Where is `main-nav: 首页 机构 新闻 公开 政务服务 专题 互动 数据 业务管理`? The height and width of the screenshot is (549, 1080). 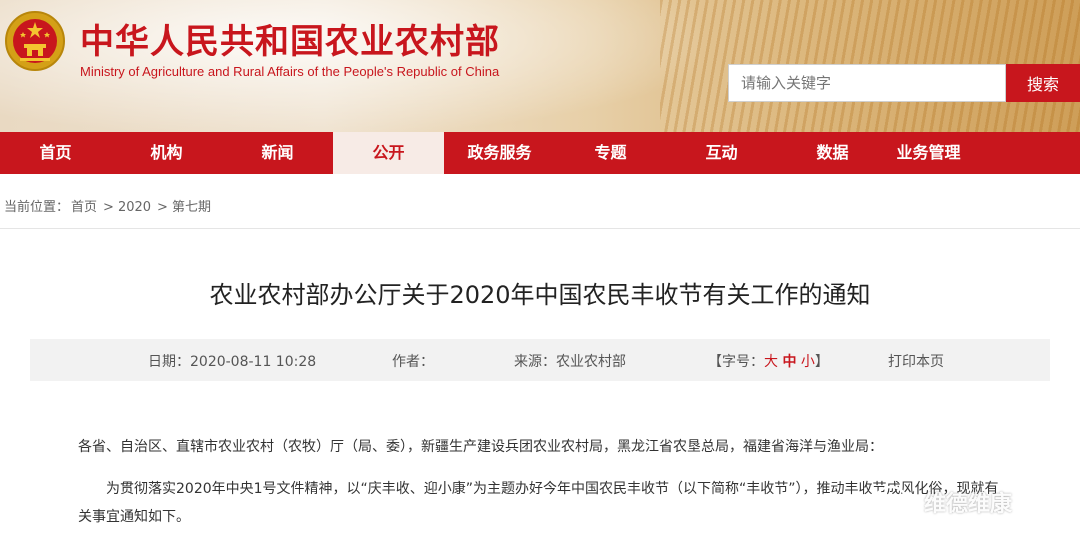
main-nav: 首页 机构 新闻 公开 政务服务 专题 互动 数据 业务管理 is located at coordinates (540, 153).